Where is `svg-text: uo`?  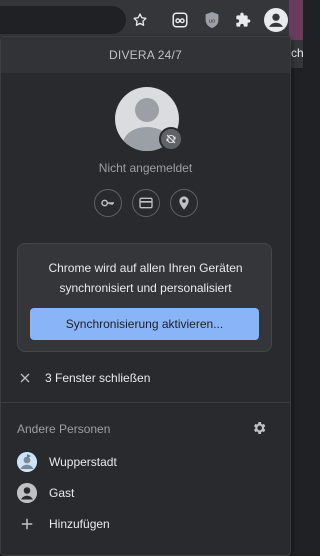 svg-text: uo is located at coordinates (212, 21).